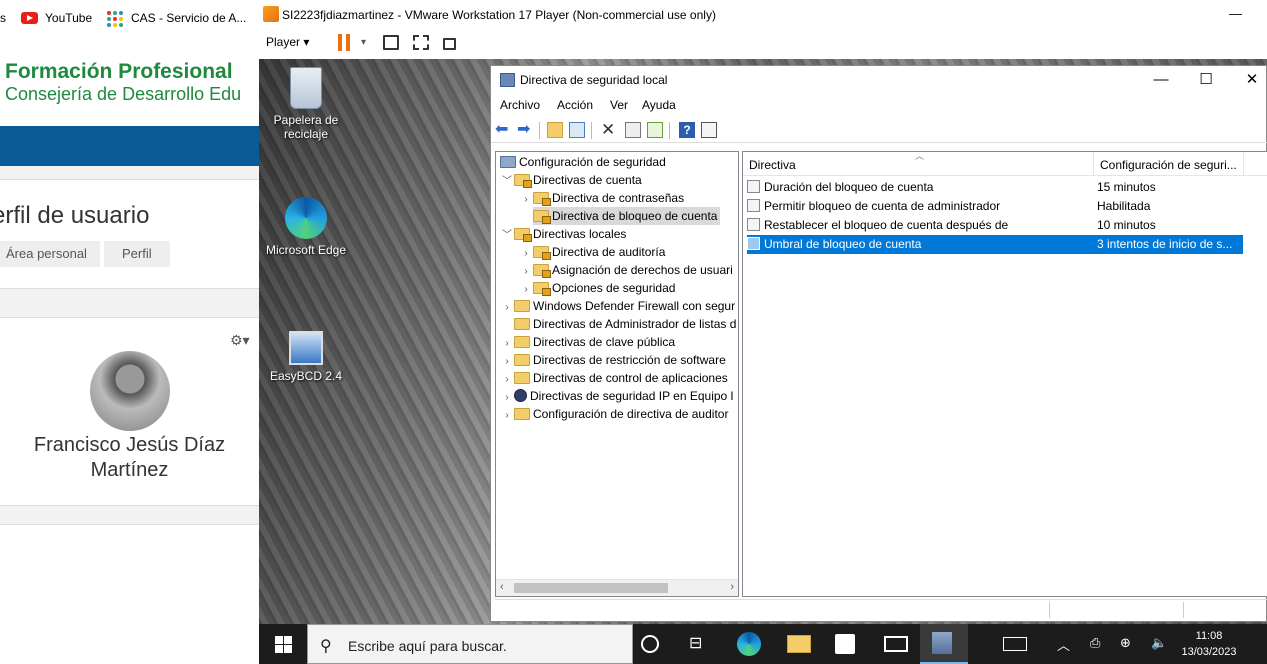 This screenshot has height=664, width=1267. I want to click on menu-accion: Acción, so click(575, 105).